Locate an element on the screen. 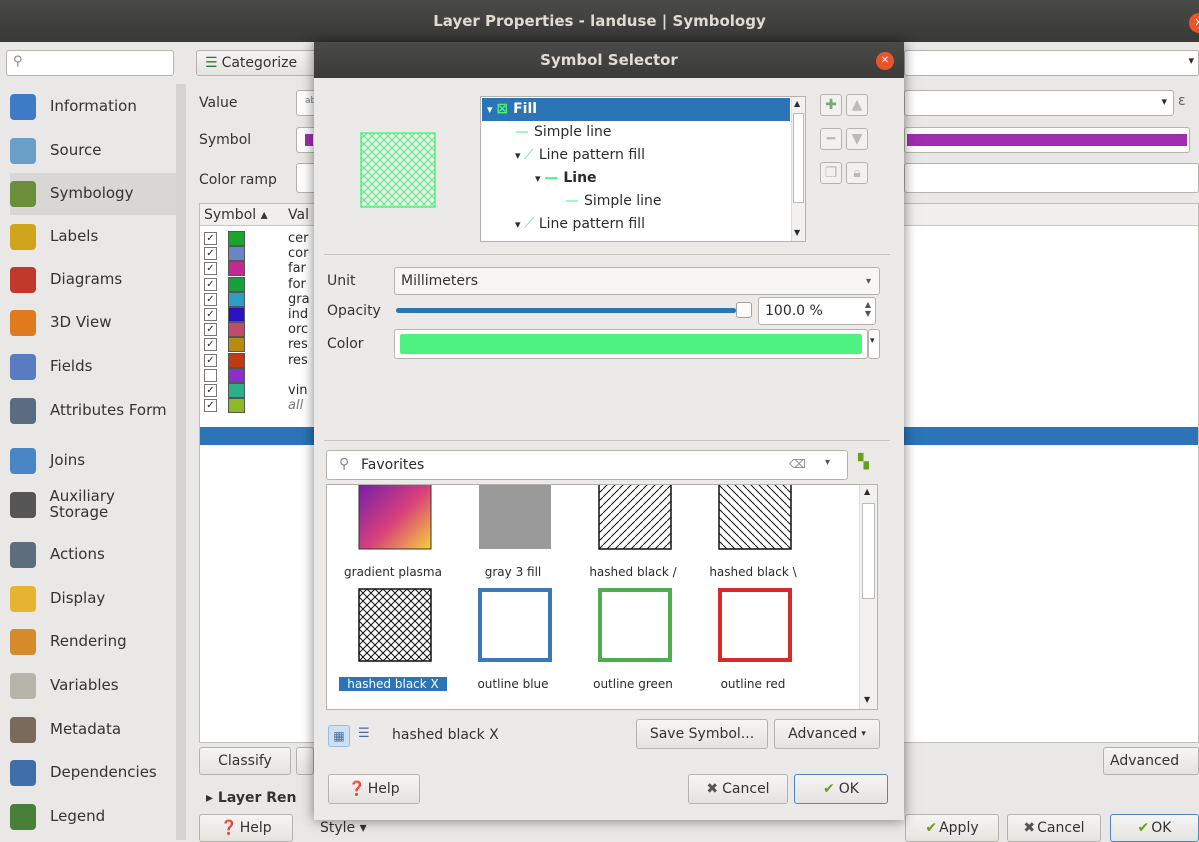 Image resolution: width=1199 pixels, height=842 pixels. close-icon: ✕ is located at coordinates (885, 61).